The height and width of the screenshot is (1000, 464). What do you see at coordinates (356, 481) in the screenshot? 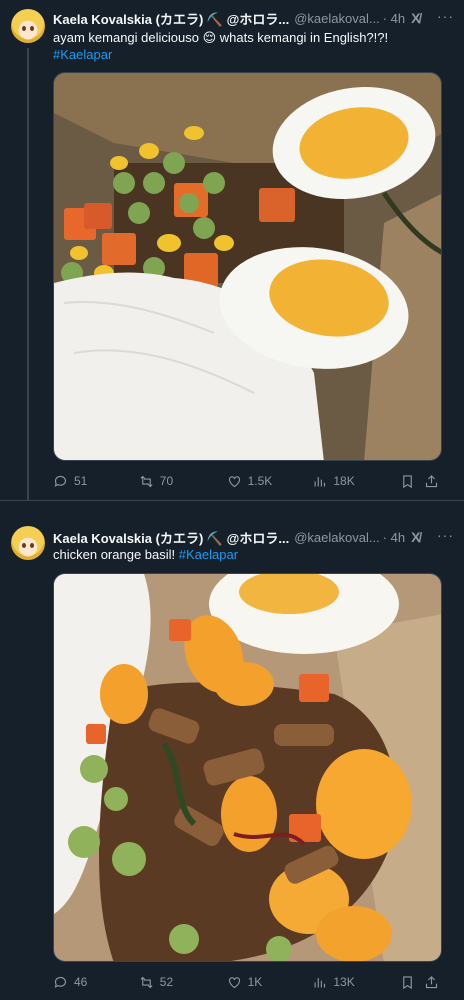
I see `views-button: 18K` at bounding box center [356, 481].